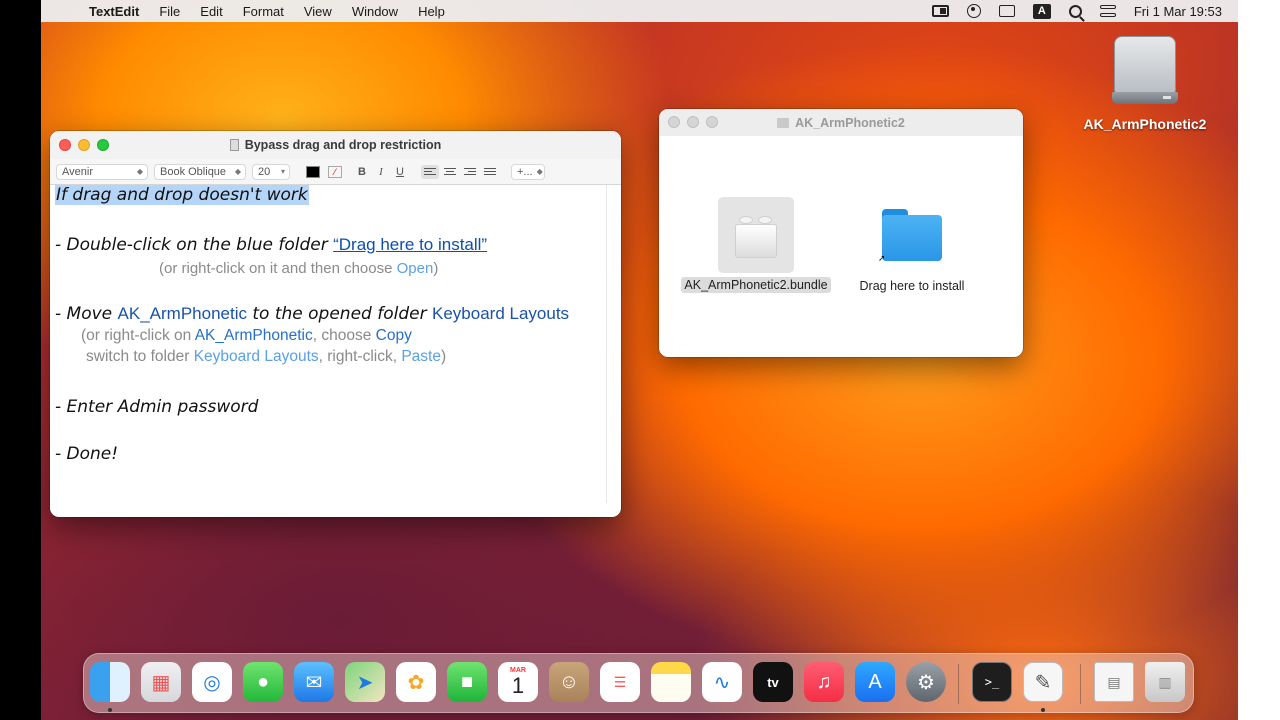  What do you see at coordinates (365, 682) in the screenshot?
I see `dock-maps-icon: ➤` at bounding box center [365, 682].